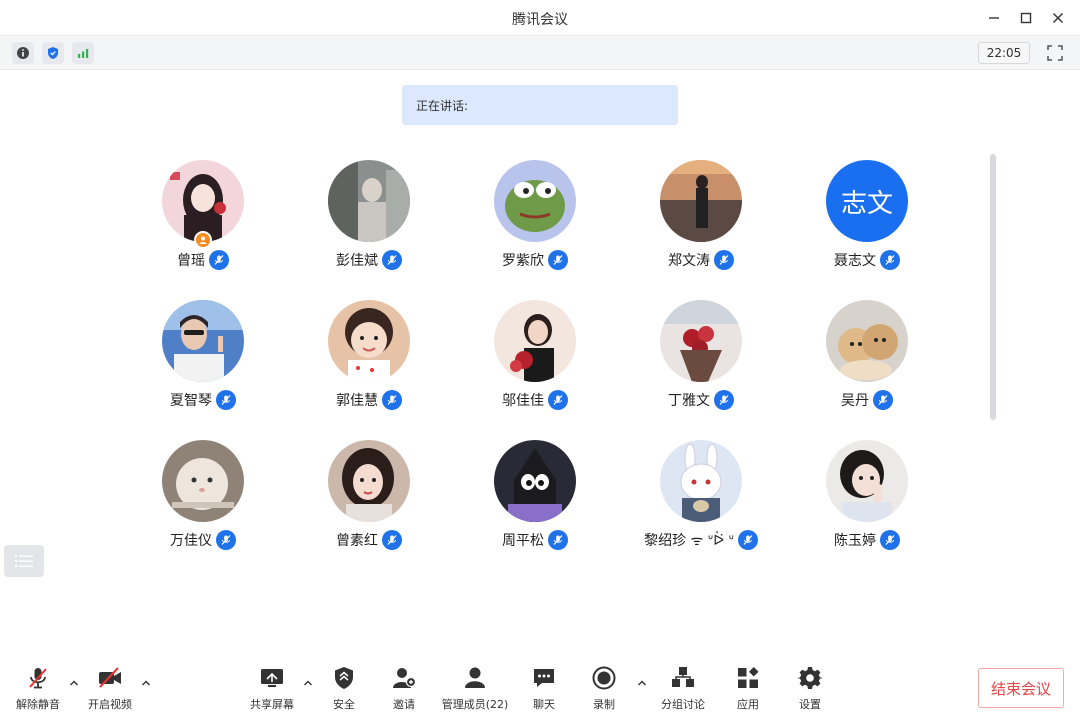 The width and height of the screenshot is (1080, 720). I want to click on members-icon, so click(475, 677).